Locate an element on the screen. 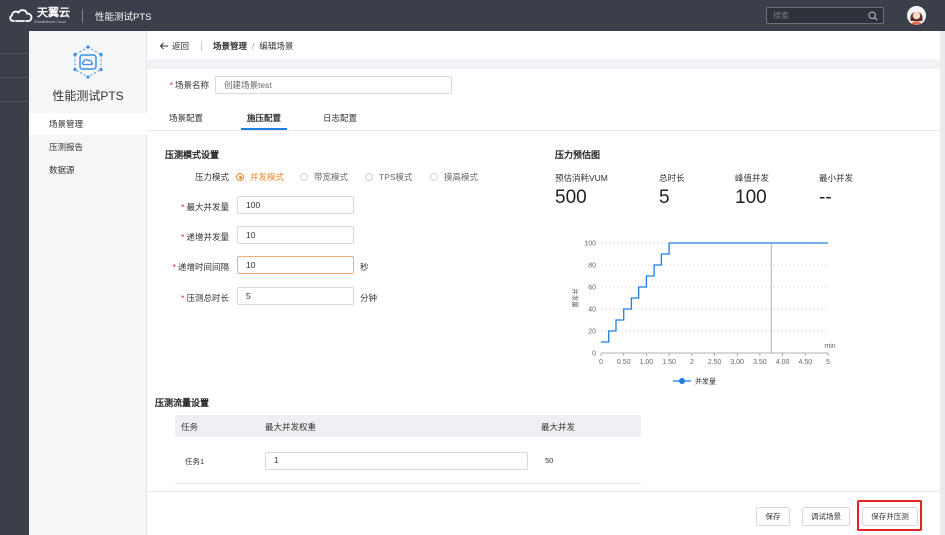 The width and height of the screenshot is (945, 535). brand-logo: 天翼云 Chinatelecom Cloud is located at coordinates (39, 15).